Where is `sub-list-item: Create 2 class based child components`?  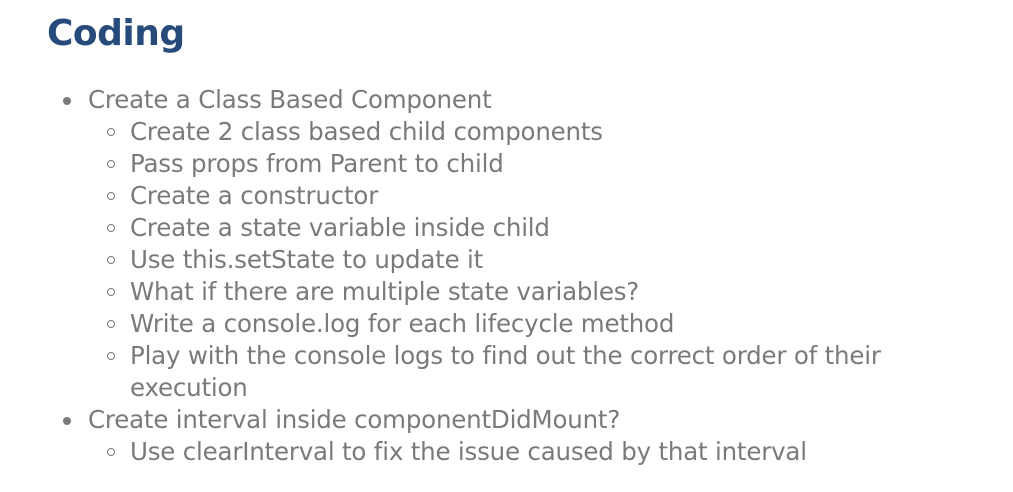
sub-list-item: Create 2 class based child components is located at coordinates (537, 132).